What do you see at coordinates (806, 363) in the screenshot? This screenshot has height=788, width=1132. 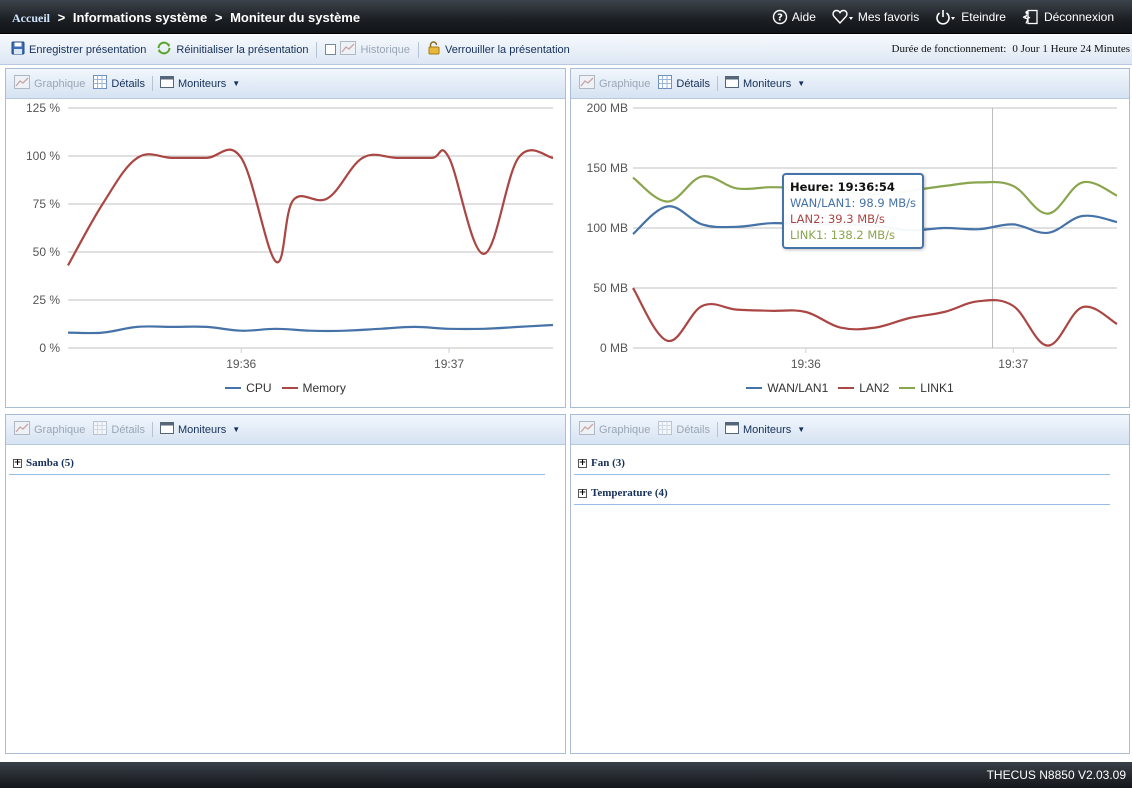 I see `x-tick-label: 19:36` at bounding box center [806, 363].